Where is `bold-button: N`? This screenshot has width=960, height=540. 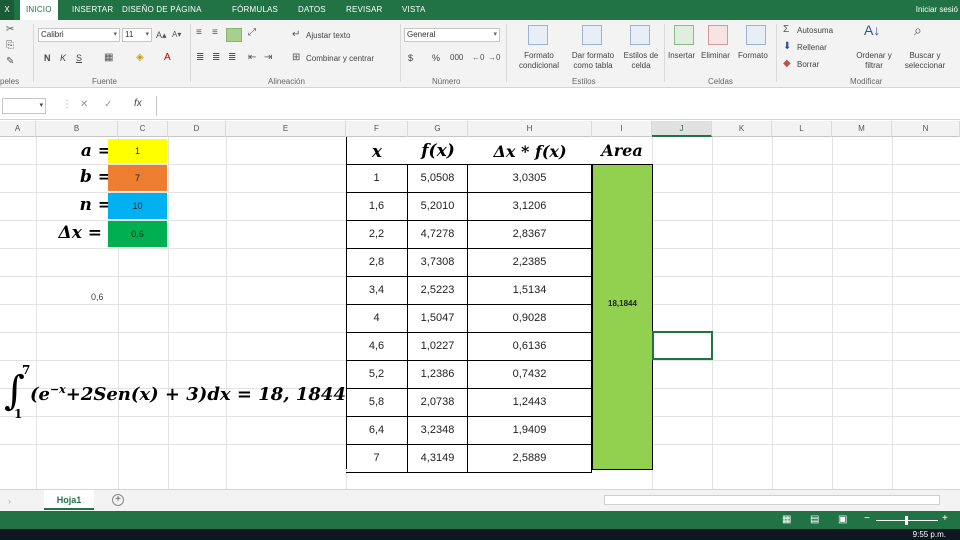 bold-button: N is located at coordinates (47, 58).